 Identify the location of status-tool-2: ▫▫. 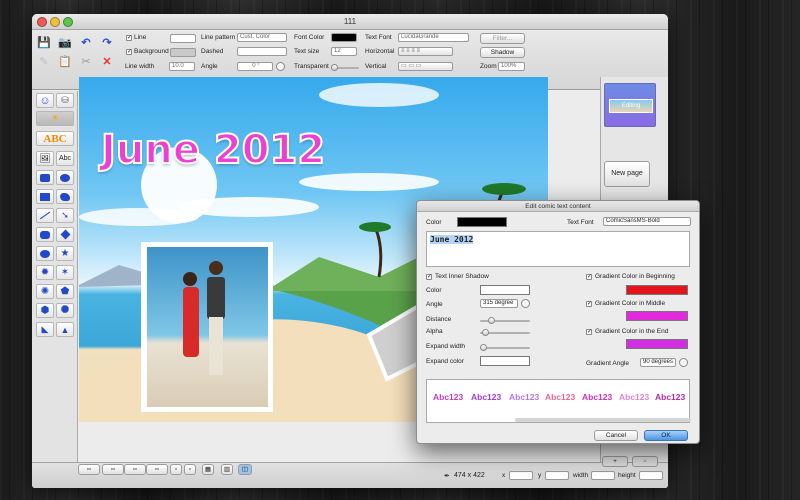
(113, 469).